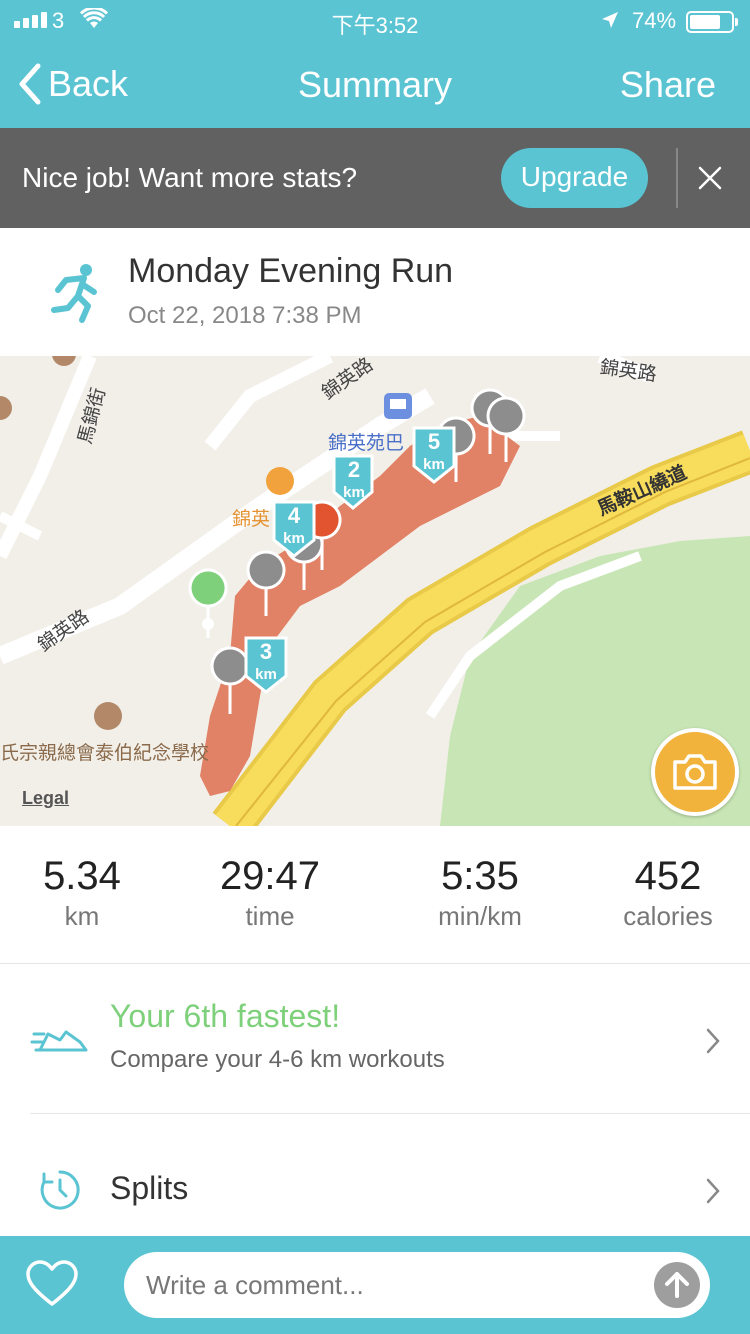  I want to click on camera-button, so click(695, 772).